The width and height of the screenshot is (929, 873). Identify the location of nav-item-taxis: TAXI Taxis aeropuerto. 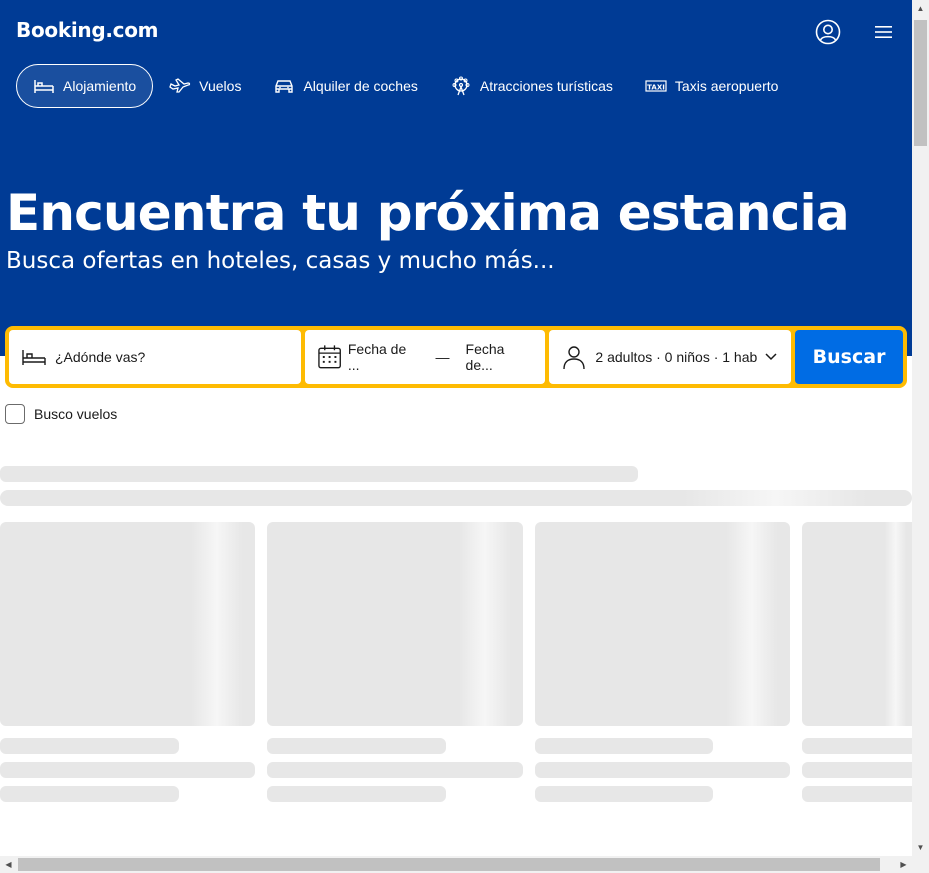
(712, 86).